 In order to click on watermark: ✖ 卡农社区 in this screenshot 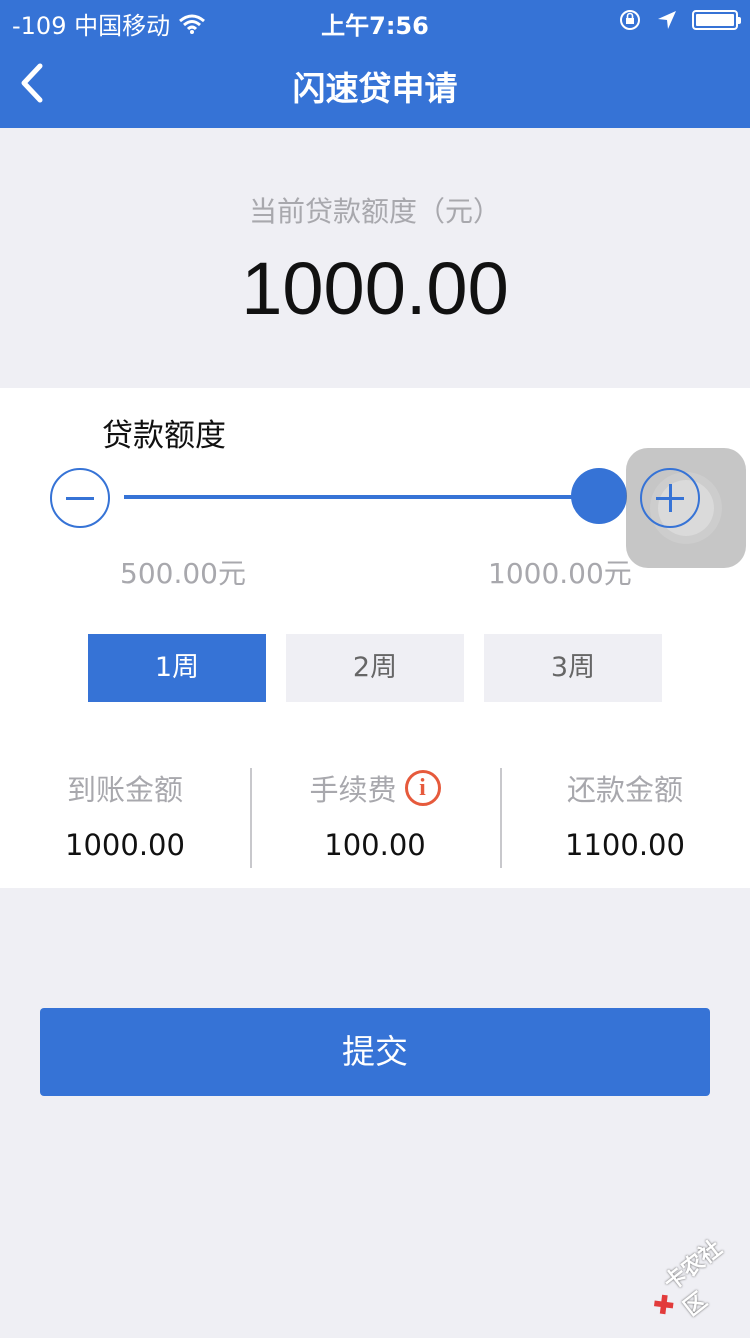, I will do `click(687, 1280)`.